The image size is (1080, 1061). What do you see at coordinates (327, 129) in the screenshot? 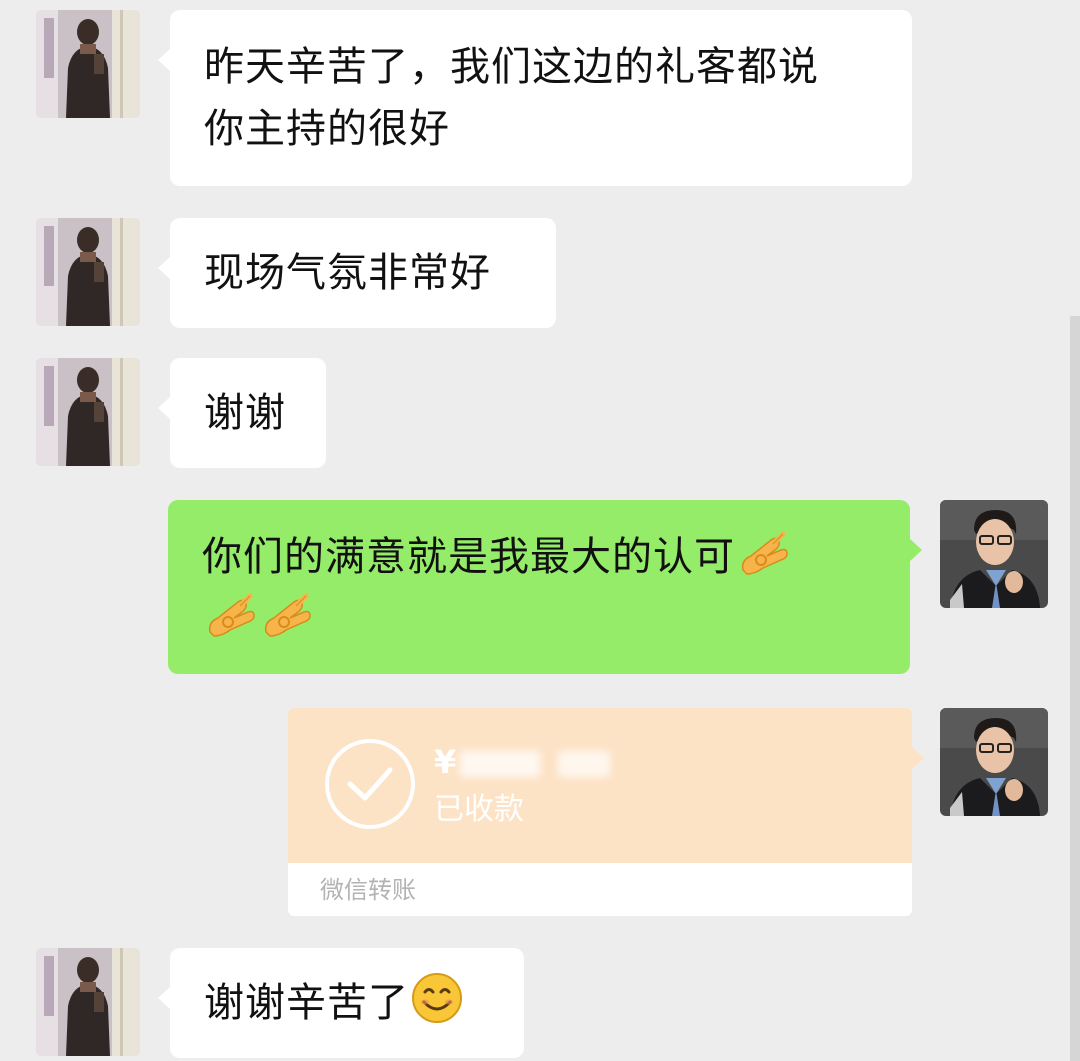
I see `message-text-line: 你主持的很好` at bounding box center [327, 129].